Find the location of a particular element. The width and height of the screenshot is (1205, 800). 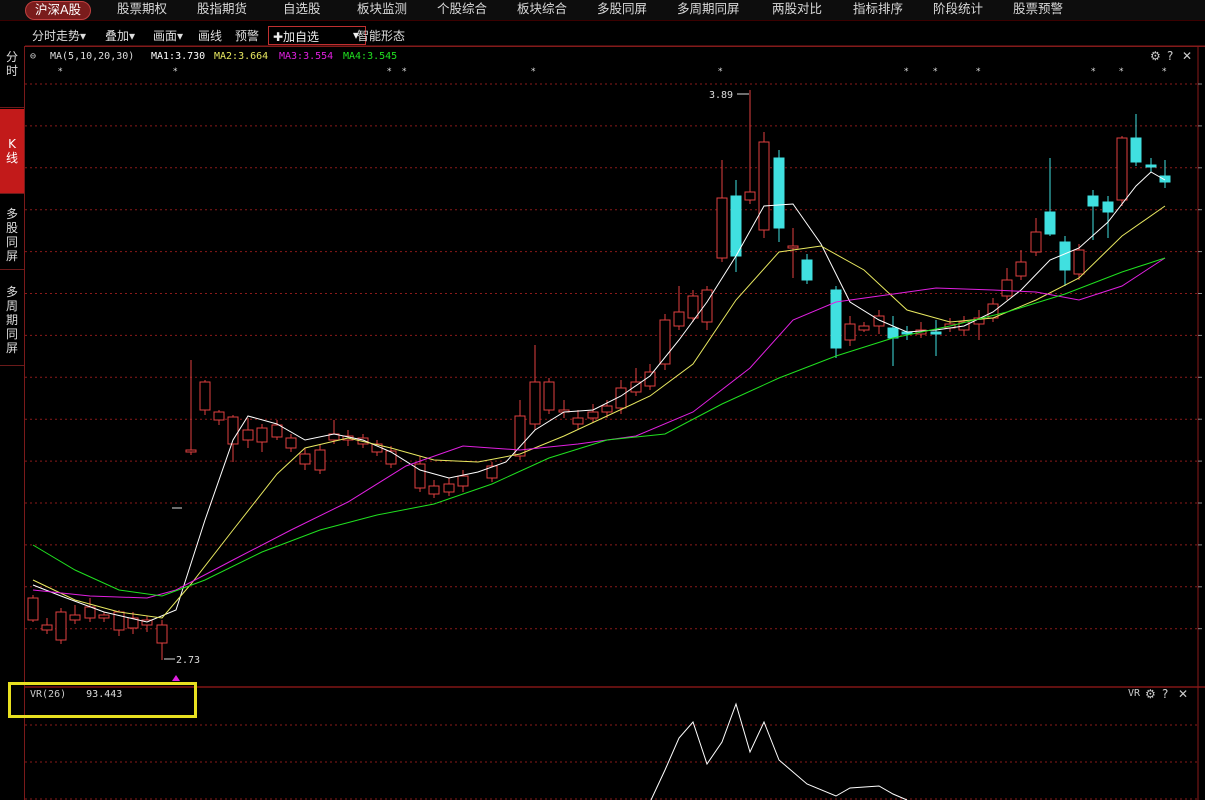

ma4-value: MA4:3.545 is located at coordinates (370, 56).